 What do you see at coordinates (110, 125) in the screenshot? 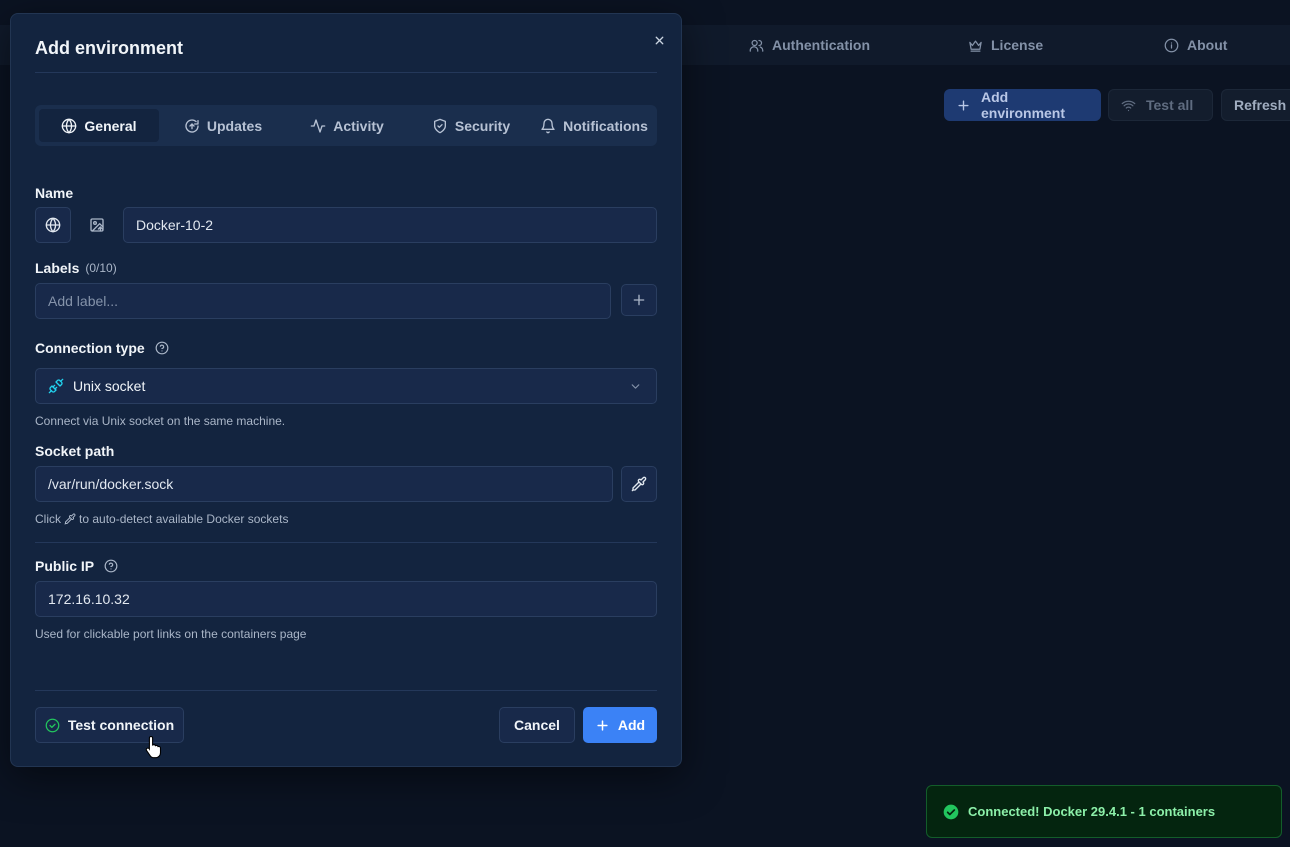
I see `tab-label: General` at bounding box center [110, 125].